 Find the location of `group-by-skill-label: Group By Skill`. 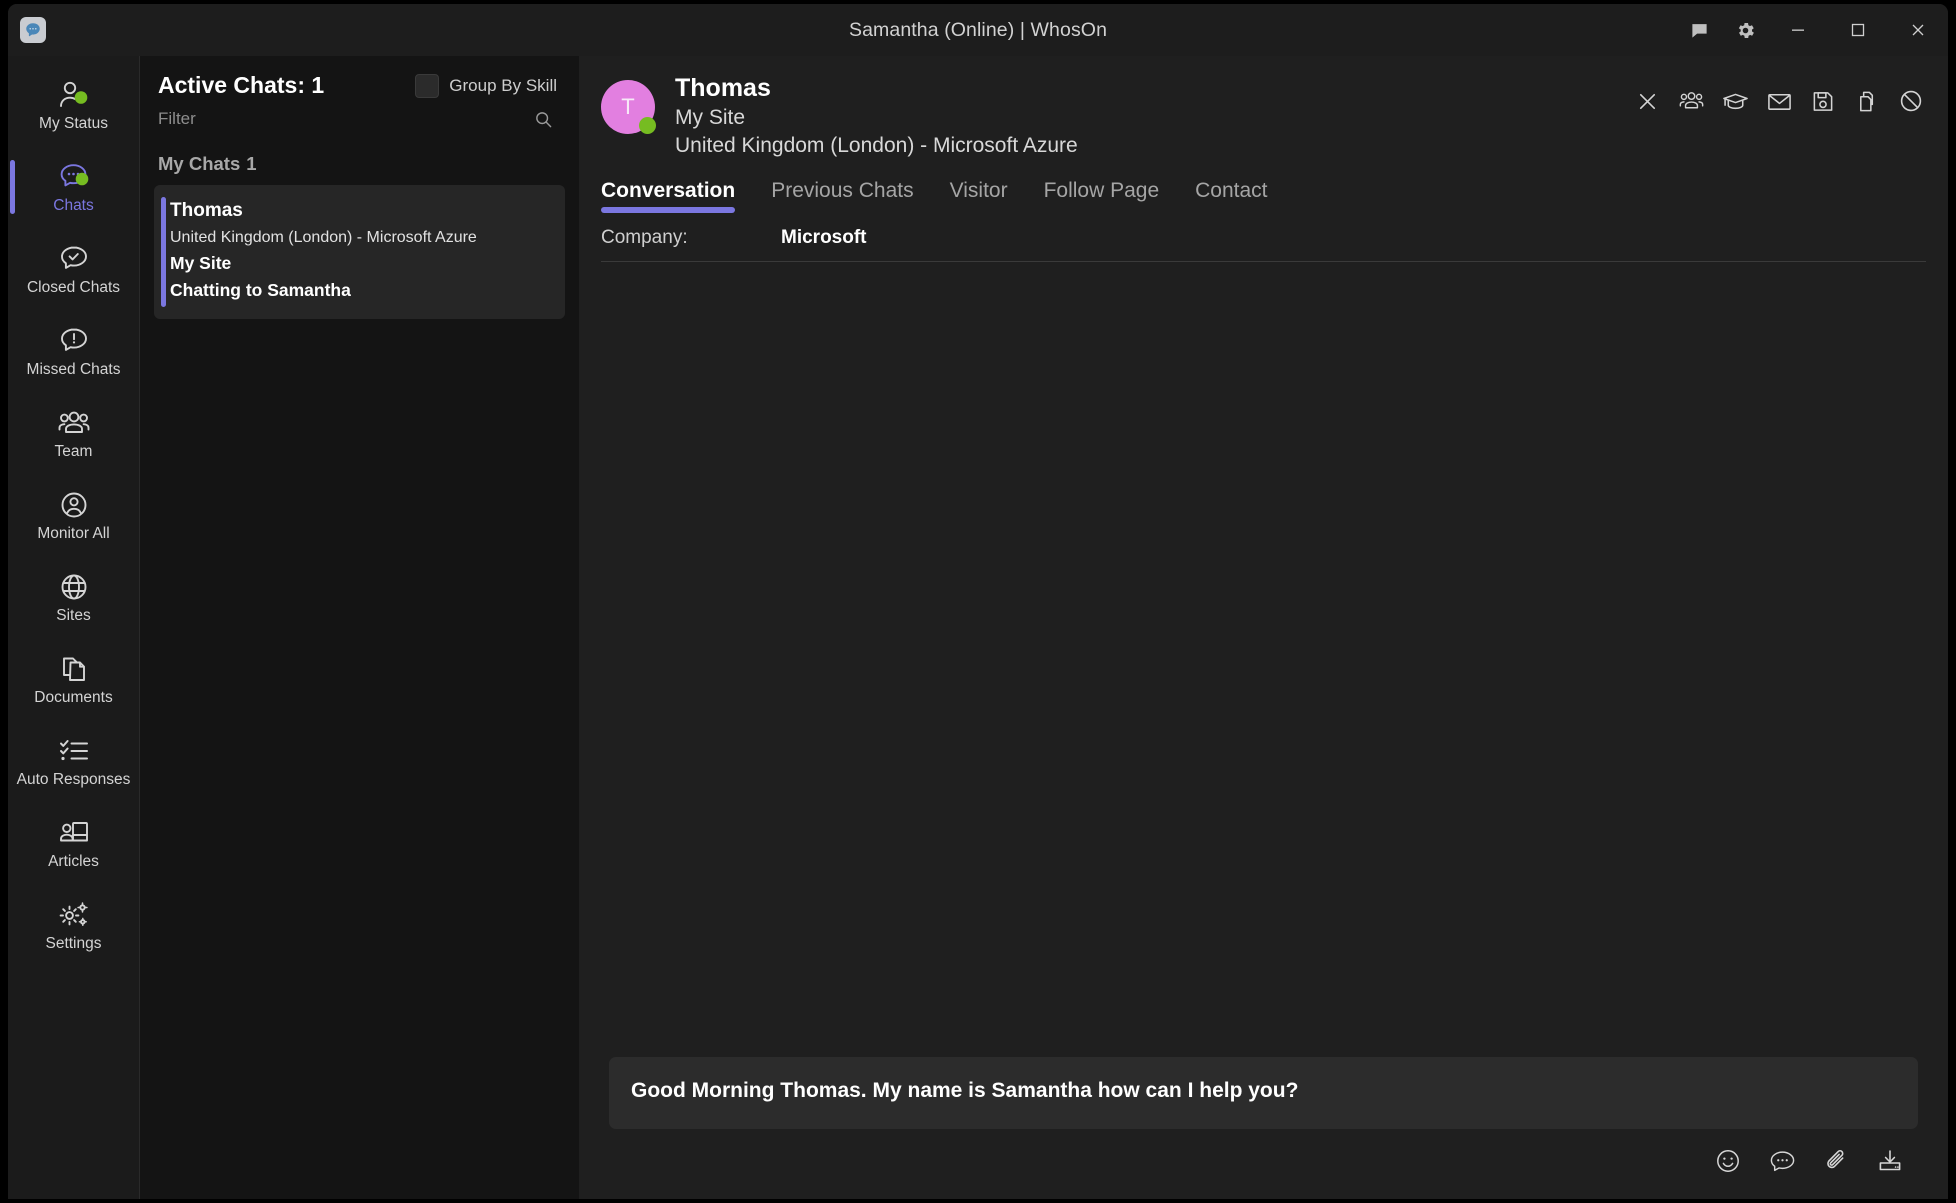

group-by-skill-label: Group By Skill is located at coordinates (503, 85).